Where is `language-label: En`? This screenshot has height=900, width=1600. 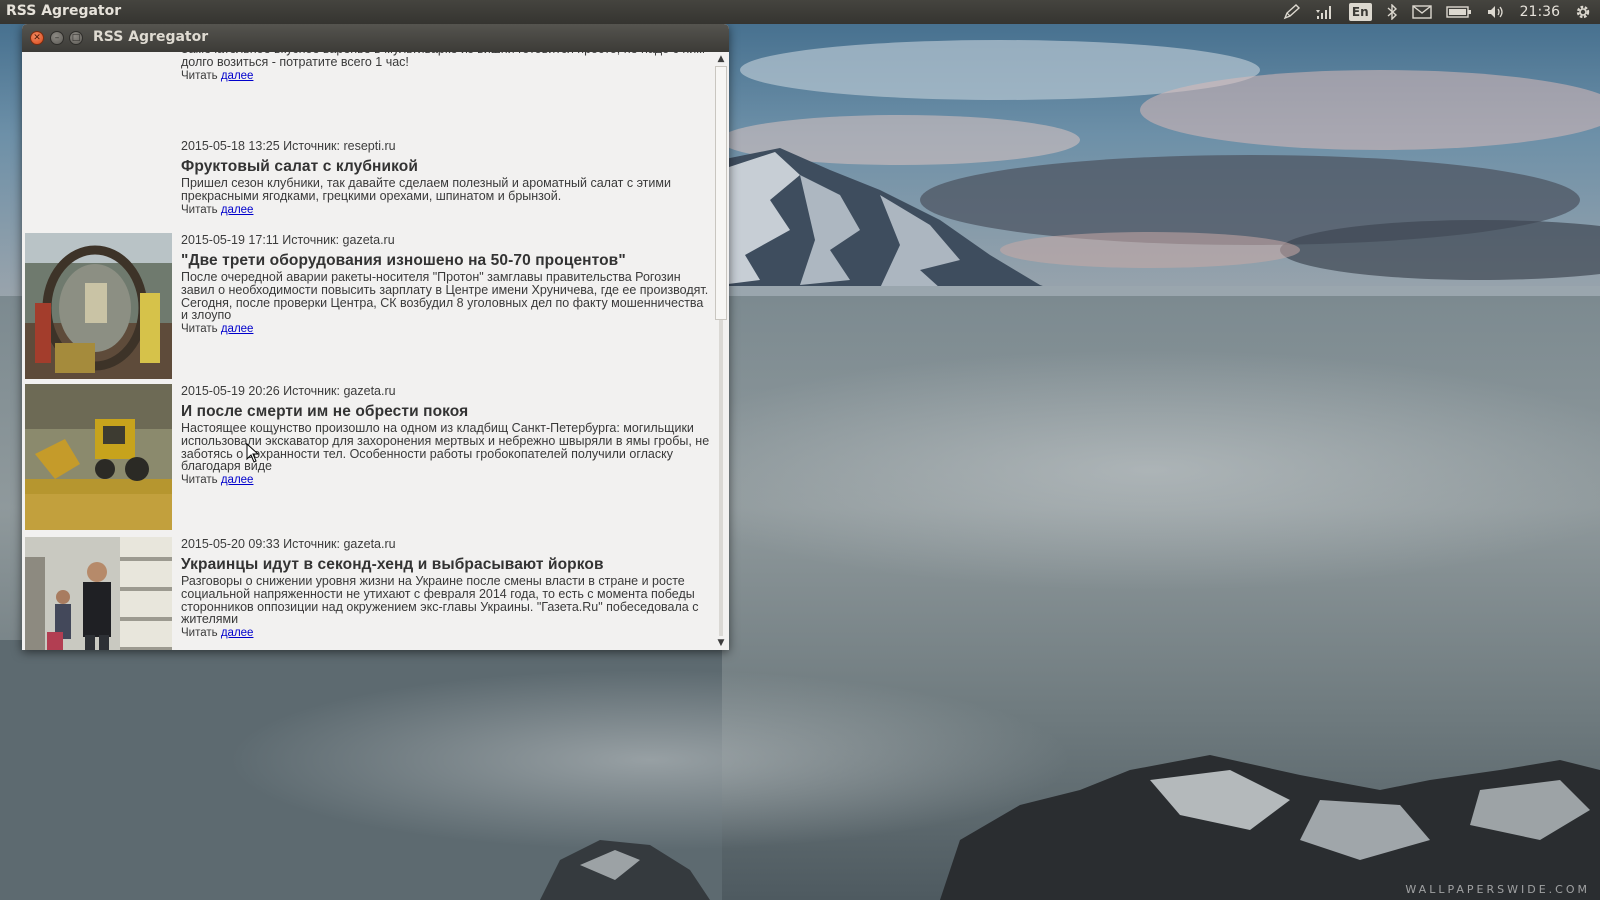
language-label: En is located at coordinates (1360, 12).